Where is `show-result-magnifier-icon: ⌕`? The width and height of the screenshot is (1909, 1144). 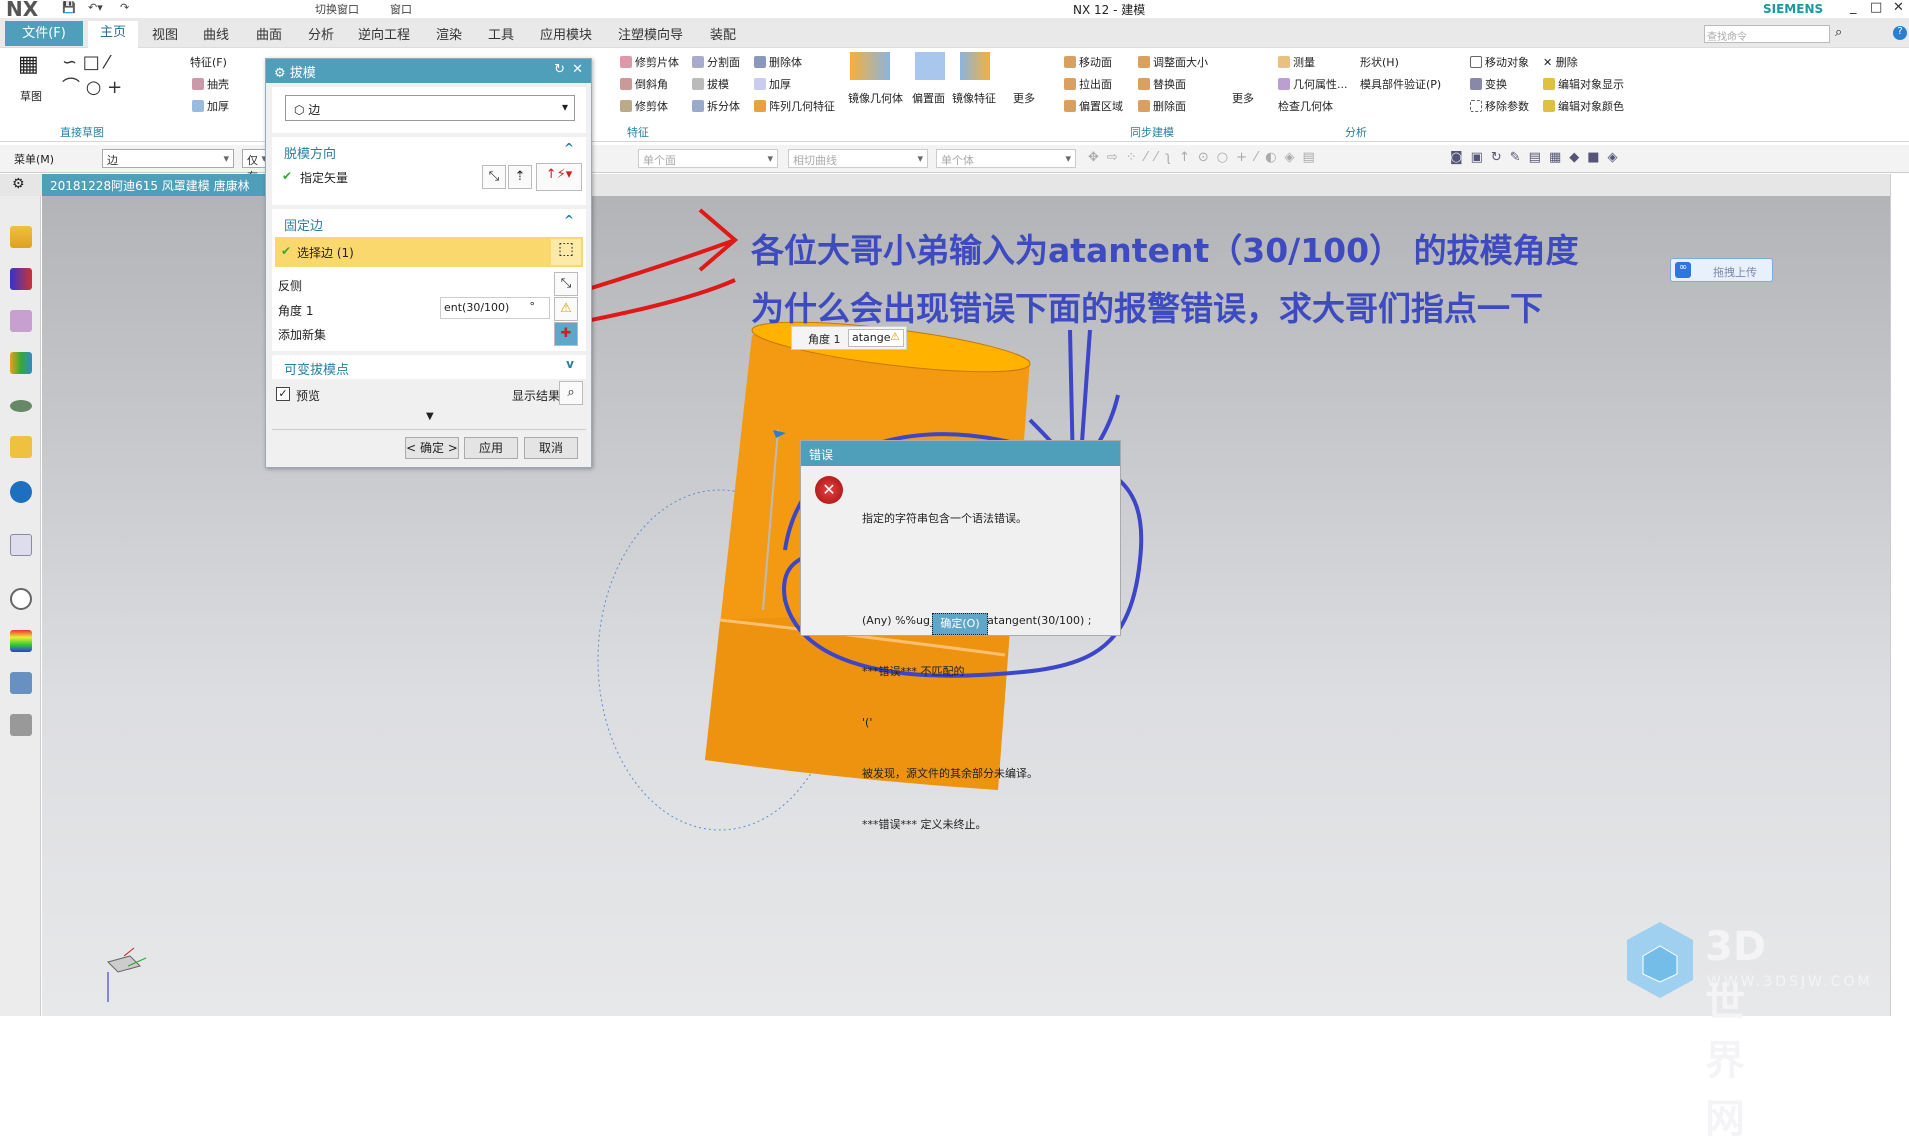 show-result-magnifier-icon: ⌕ is located at coordinates (571, 393).